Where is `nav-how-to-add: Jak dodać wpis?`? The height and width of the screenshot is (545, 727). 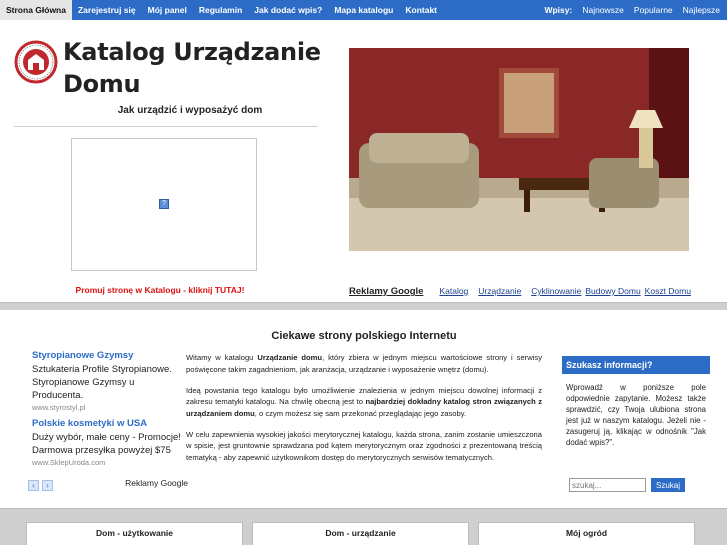
nav-how-to-add: Jak dodać wpis? is located at coordinates (288, 10).